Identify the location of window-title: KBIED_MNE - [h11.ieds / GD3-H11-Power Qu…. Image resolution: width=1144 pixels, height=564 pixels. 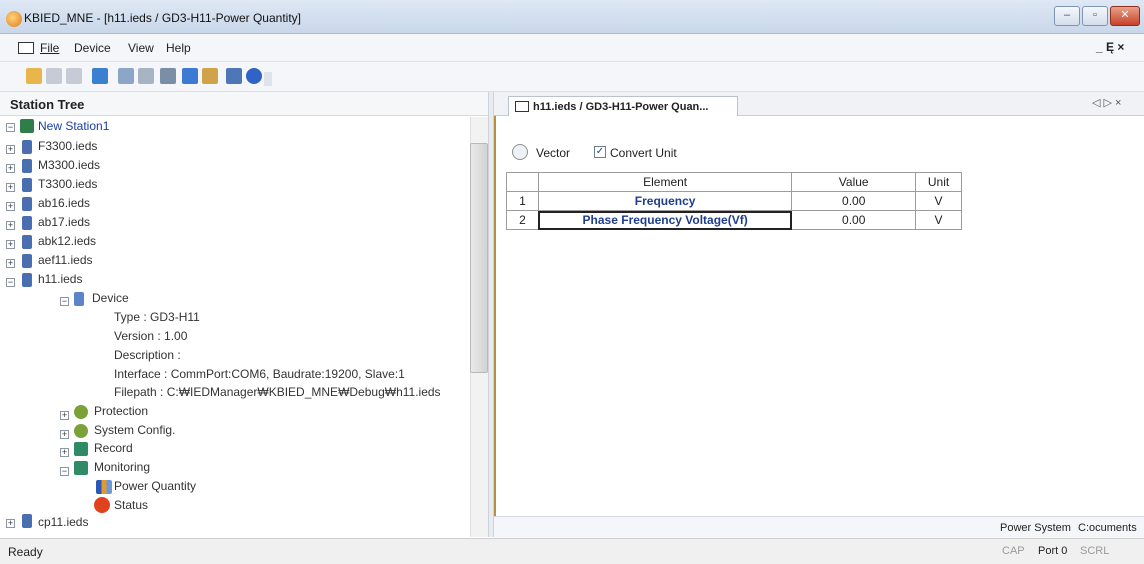
(162, 18).